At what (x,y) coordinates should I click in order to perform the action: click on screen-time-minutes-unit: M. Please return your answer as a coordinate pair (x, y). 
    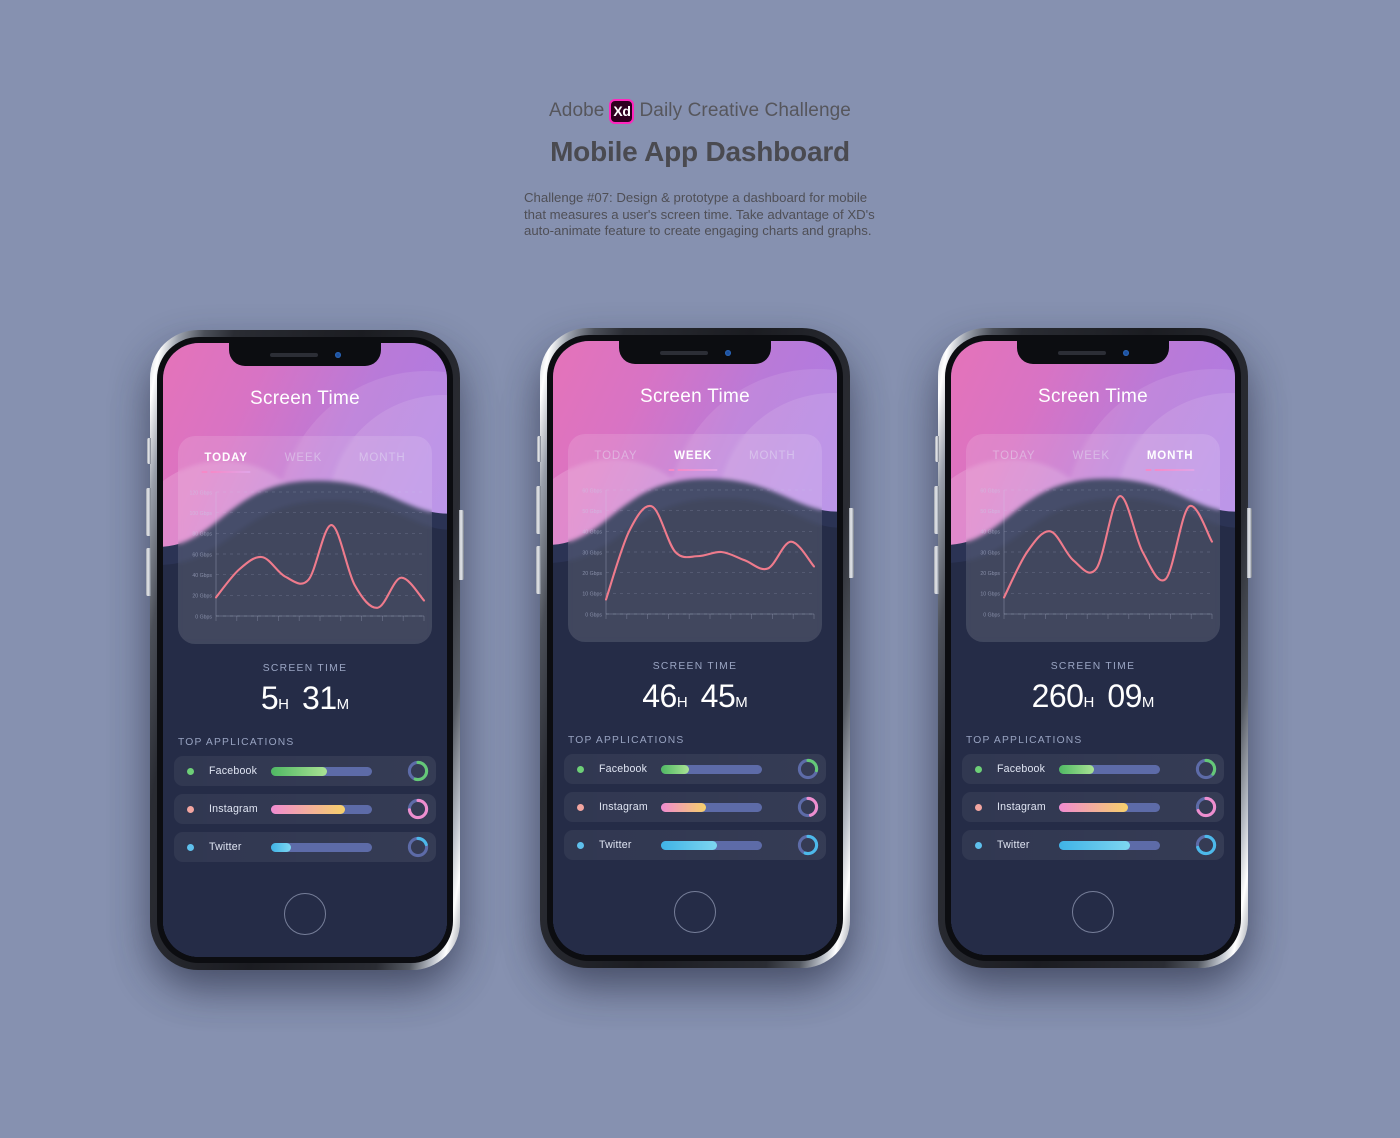
    Looking at the image, I should click on (343, 704).